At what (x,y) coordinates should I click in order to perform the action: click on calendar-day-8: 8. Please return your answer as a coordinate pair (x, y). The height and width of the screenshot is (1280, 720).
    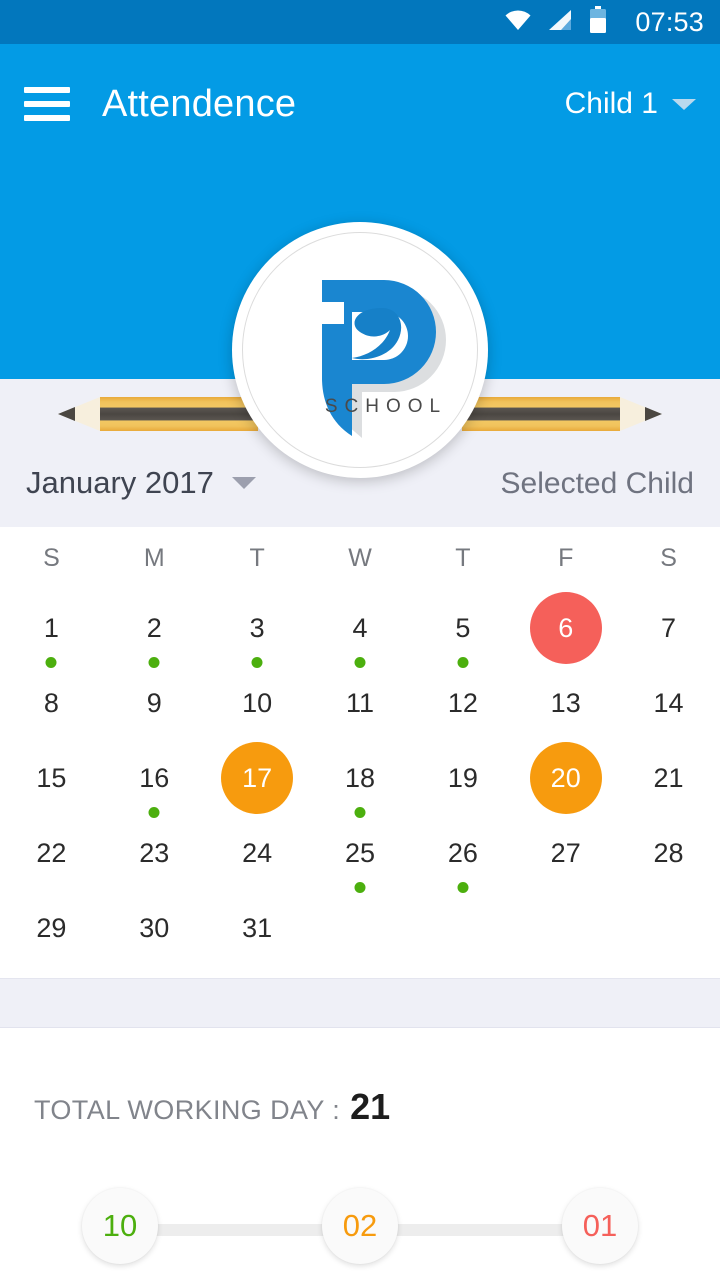
    Looking at the image, I should click on (51, 703).